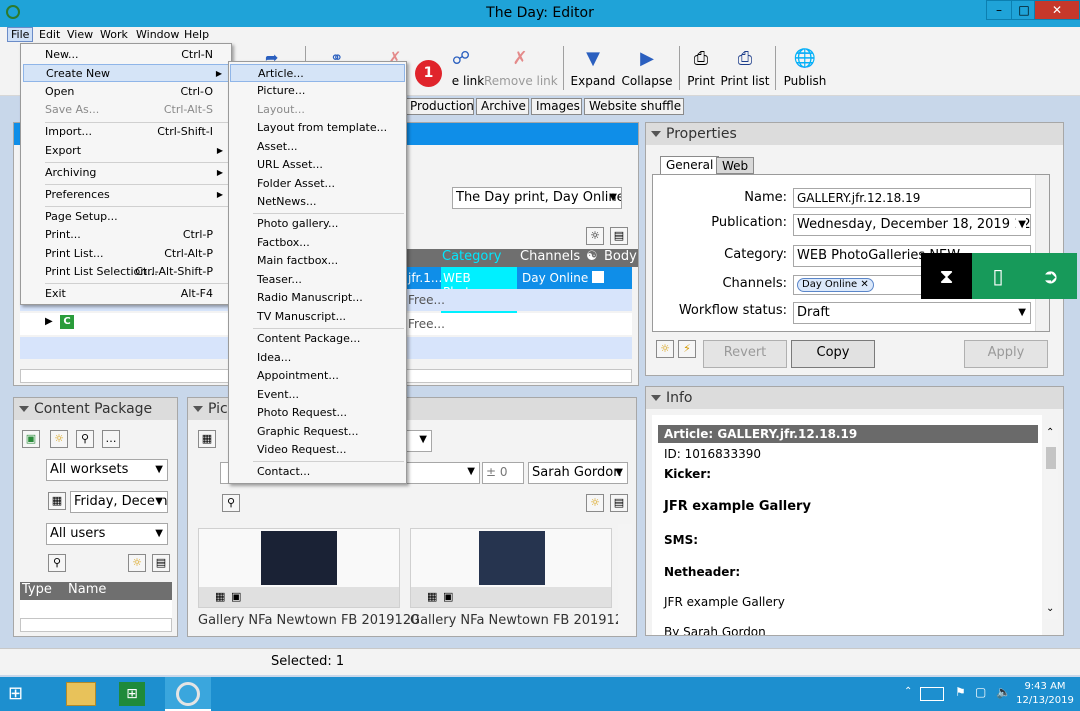 This screenshot has height=711, width=1080. What do you see at coordinates (1003, 692) in the screenshot?
I see `speaker-icon: 🔈` at bounding box center [1003, 692].